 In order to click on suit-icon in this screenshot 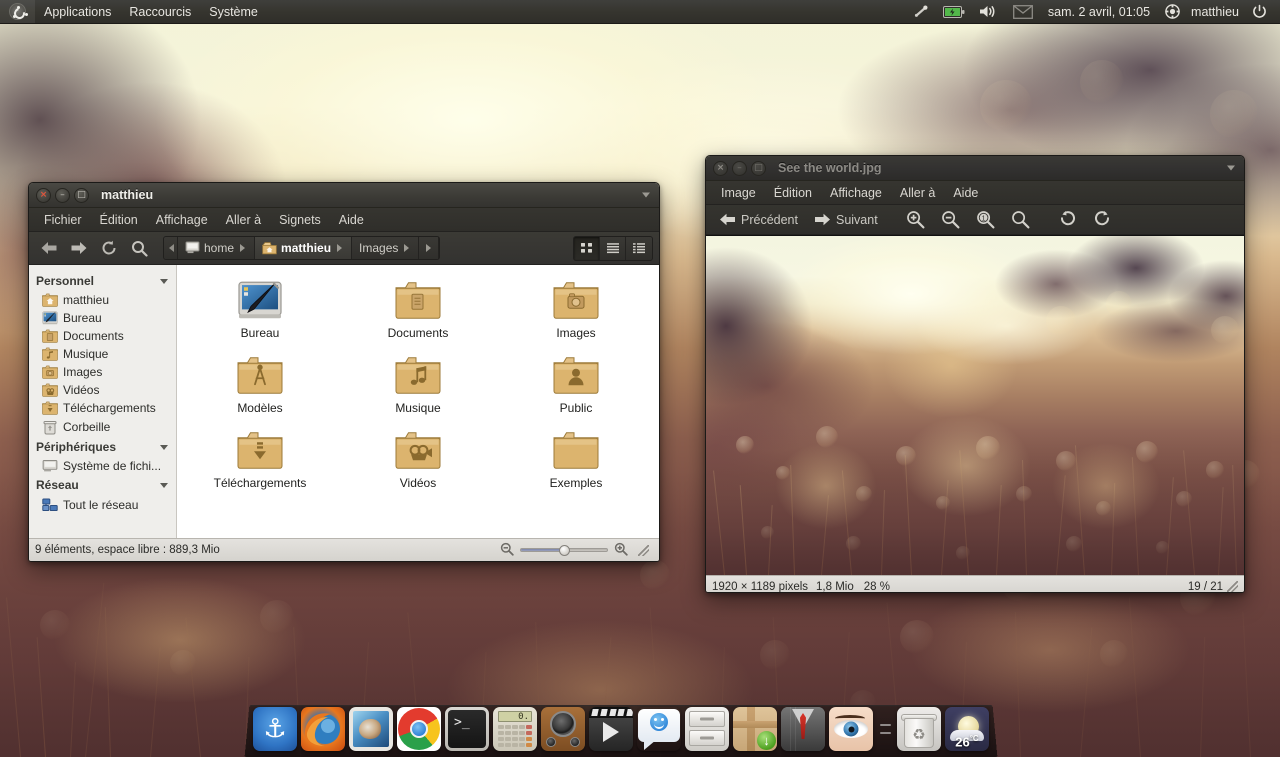, I will do `click(803, 729)`.